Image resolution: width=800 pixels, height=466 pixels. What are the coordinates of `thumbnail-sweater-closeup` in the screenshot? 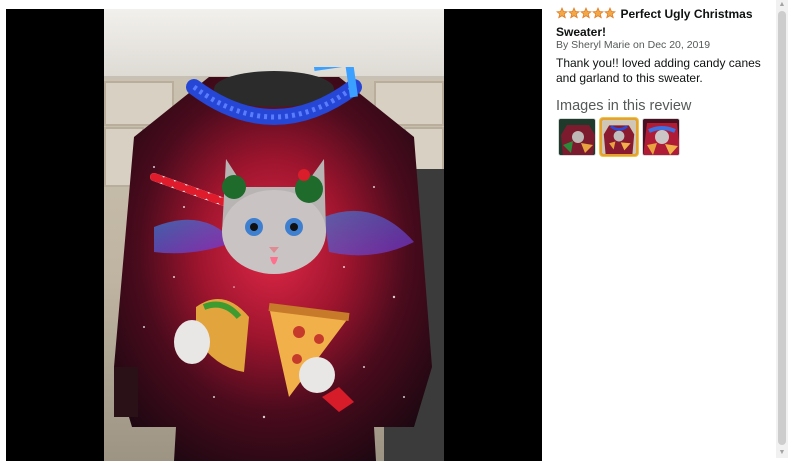 It's located at (661, 137).